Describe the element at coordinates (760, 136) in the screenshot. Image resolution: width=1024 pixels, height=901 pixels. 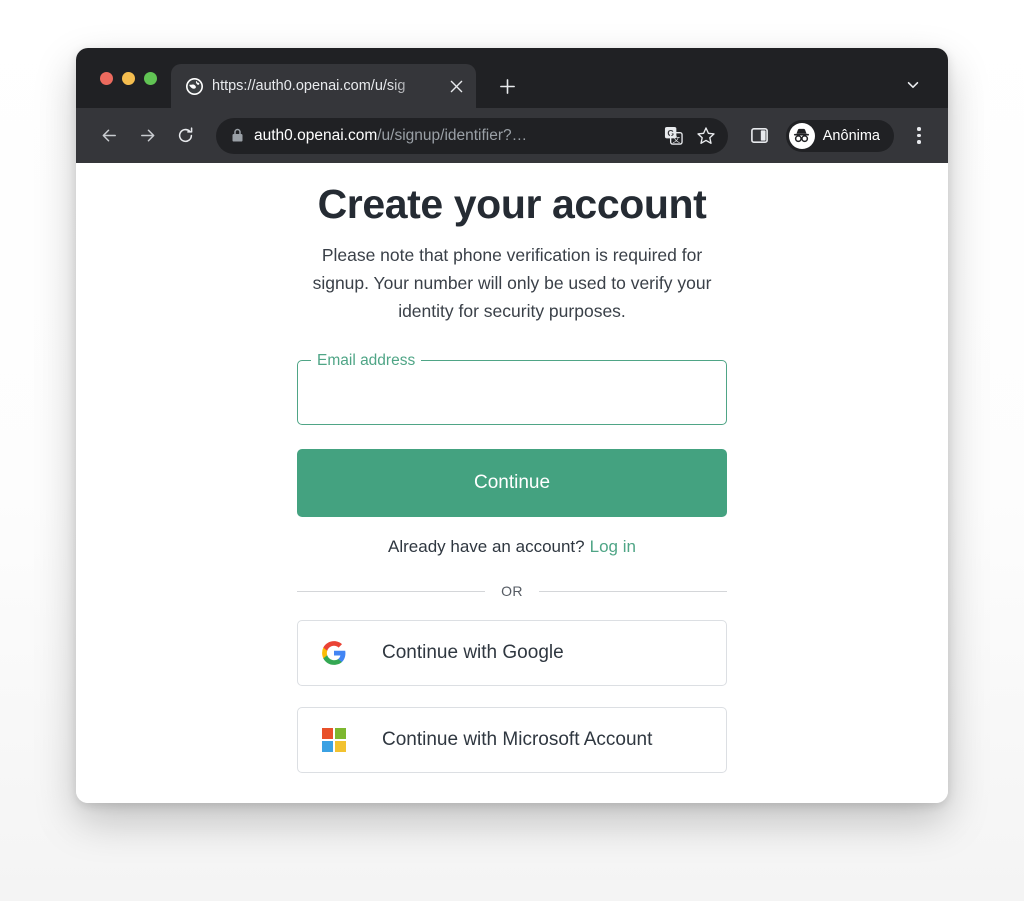
I see `side-panel-icon` at that location.